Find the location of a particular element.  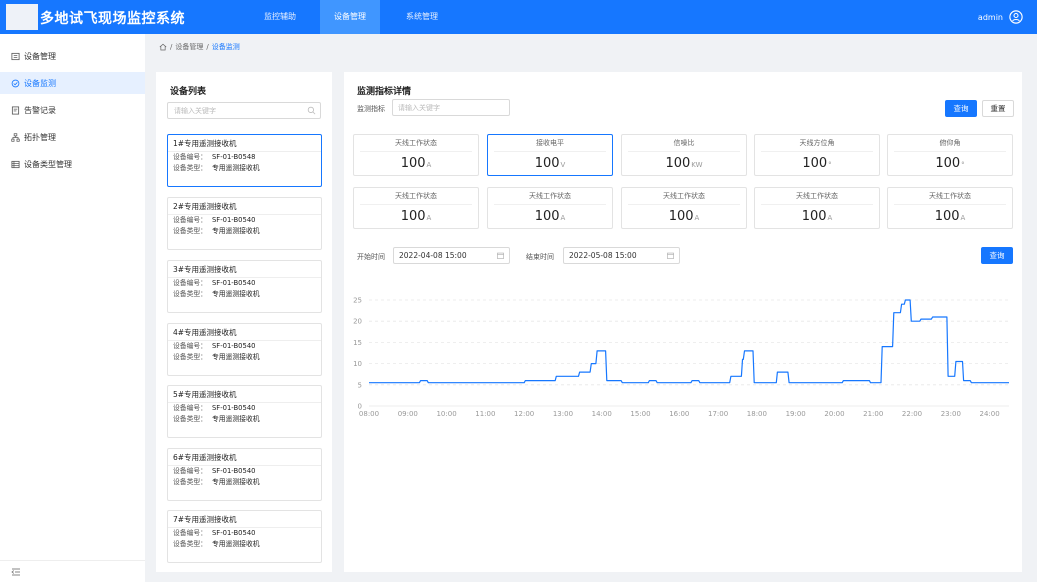

sidebar-collapse-button is located at coordinates (72, 571).